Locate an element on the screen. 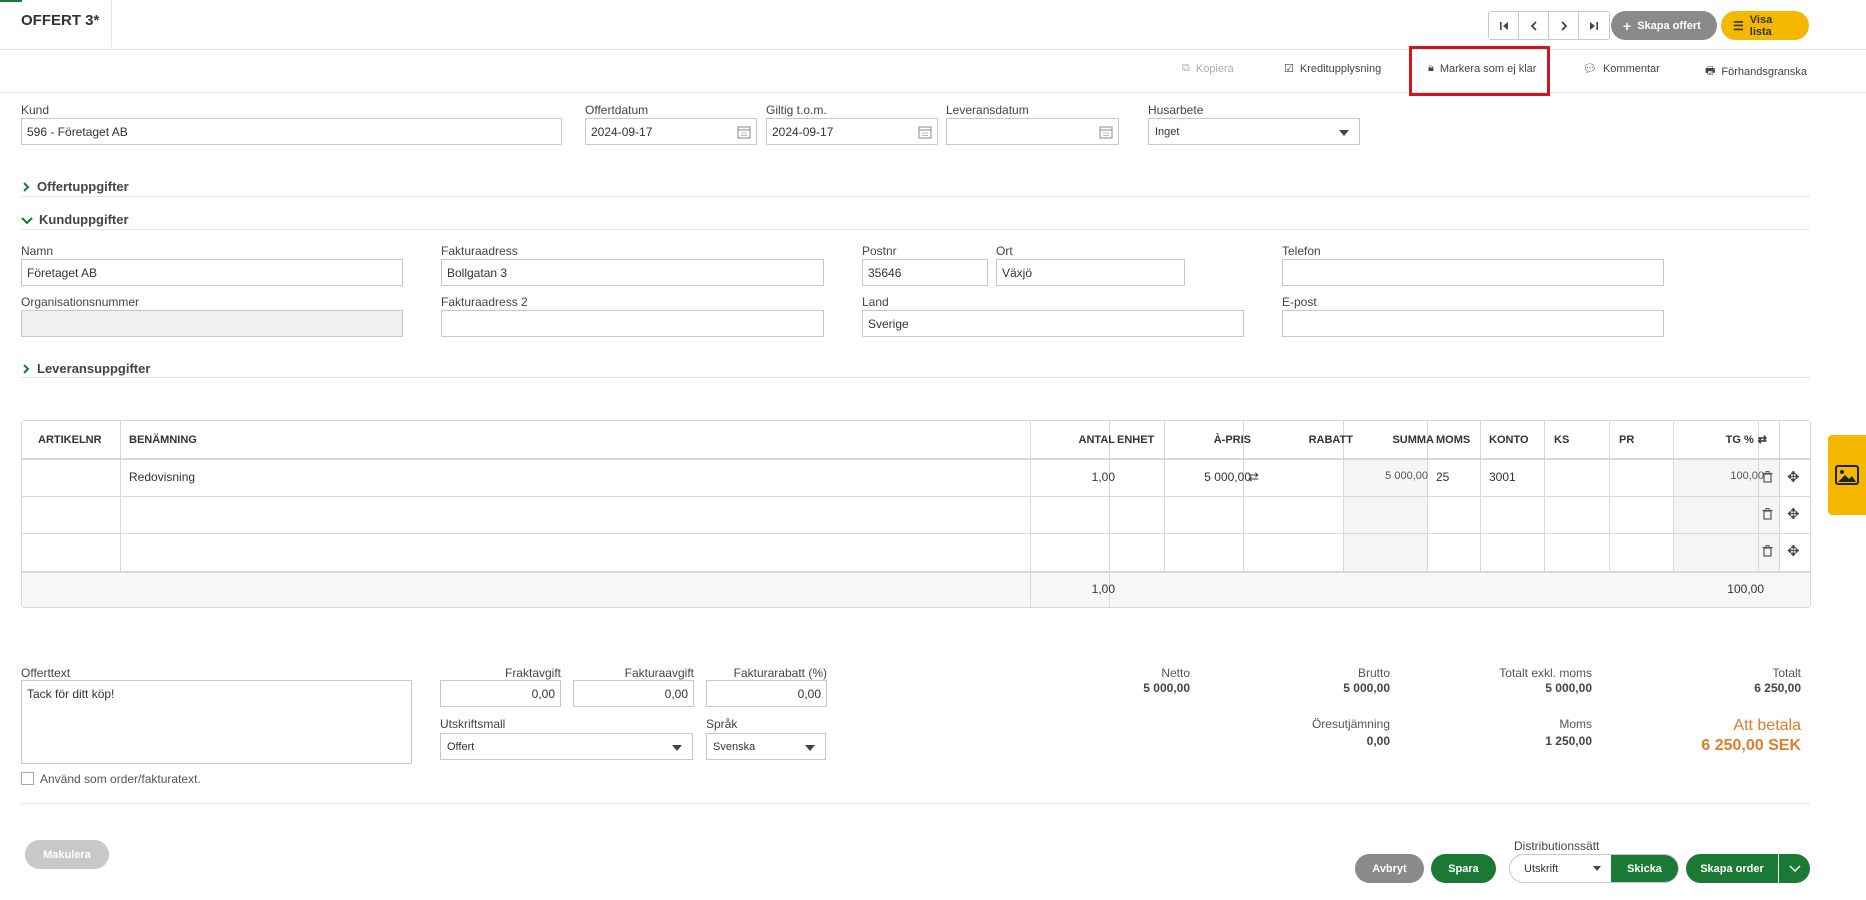 This screenshot has height=900, width=1866. address-input: Bollgatan 3 is located at coordinates (632, 272).